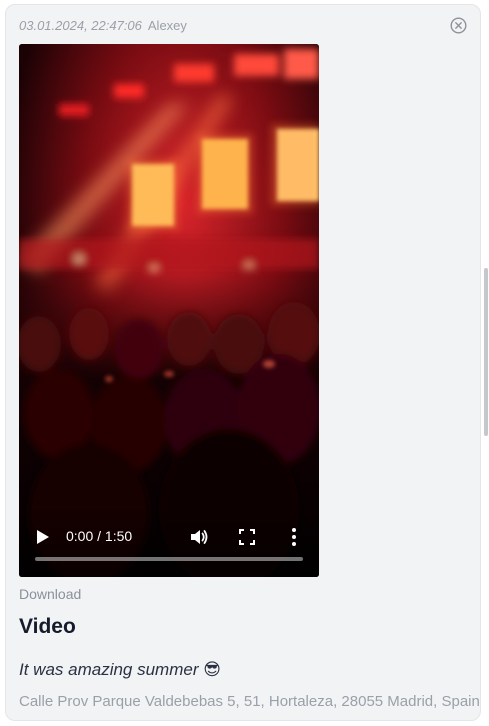  I want to click on close-circle-icon, so click(458, 25).